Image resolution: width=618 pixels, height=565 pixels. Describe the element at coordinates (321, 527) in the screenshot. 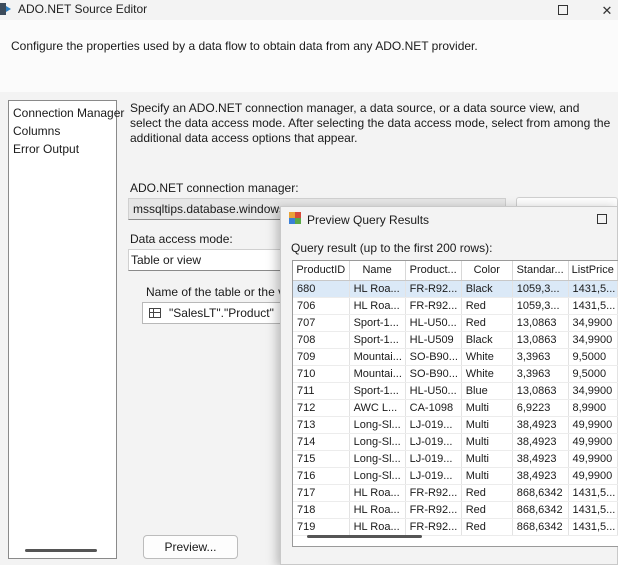

I see `table-cell: 719` at that location.